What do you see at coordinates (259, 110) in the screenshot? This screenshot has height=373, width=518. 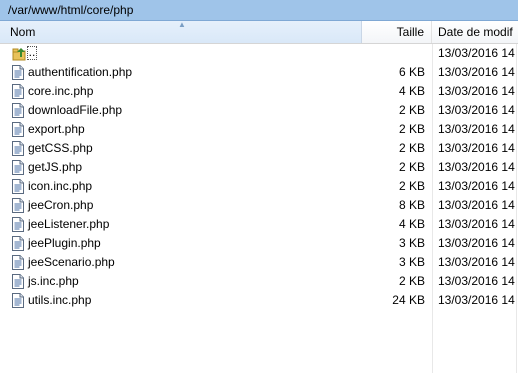 I see `list-item: downloadFile.php 2 KB 13/03/2016 14` at bounding box center [259, 110].